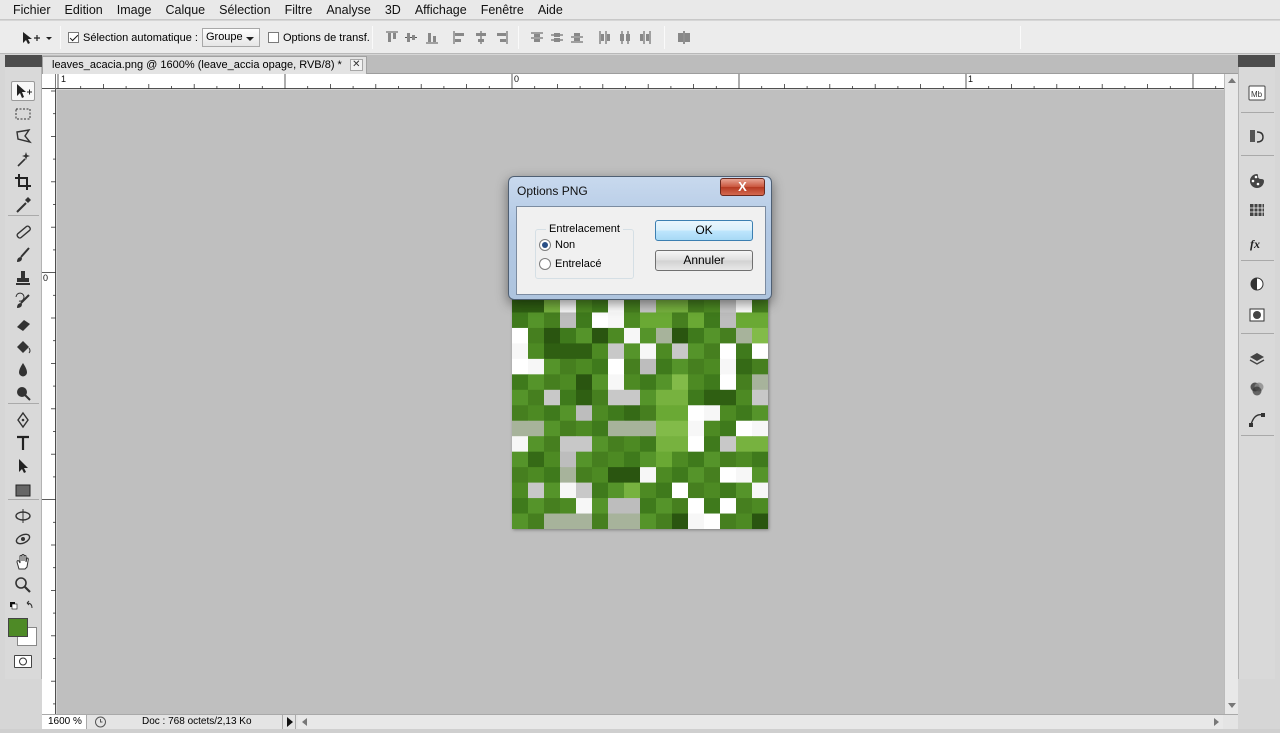 This screenshot has width=1280, height=733. Describe the element at coordinates (244, 10) in the screenshot. I see `menu-selection: Sélection` at that location.